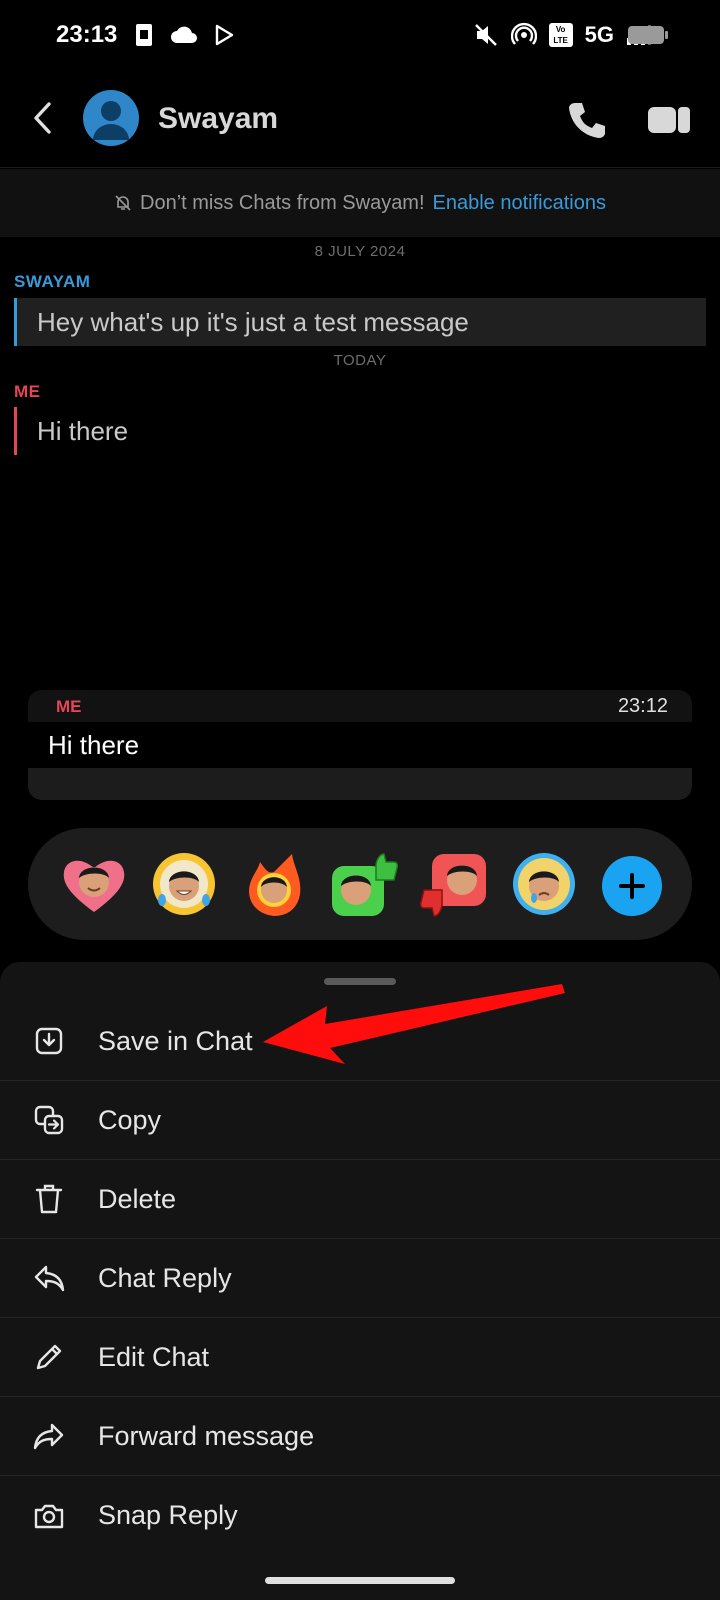  I want to click on chevron-left-icon, so click(42, 118).